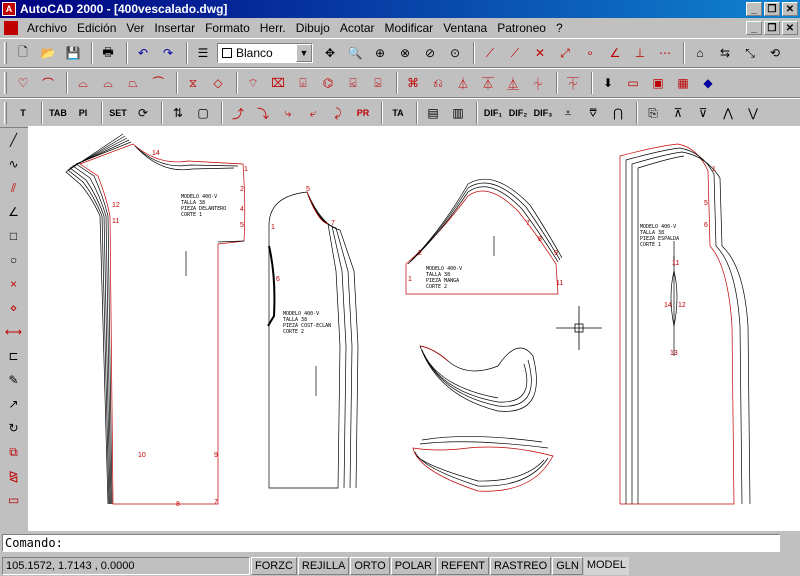 The height and width of the screenshot is (576, 800). Describe the element at coordinates (14, 404) in the screenshot. I see `move-arrow-icon: ↗` at that location.